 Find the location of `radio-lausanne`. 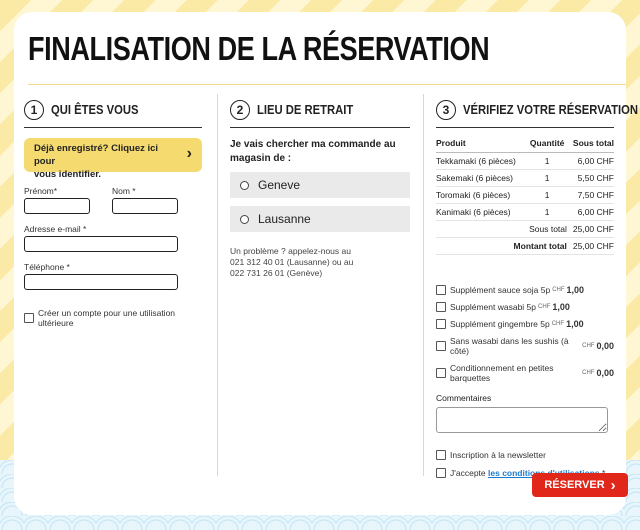

radio-lausanne is located at coordinates (244, 219).